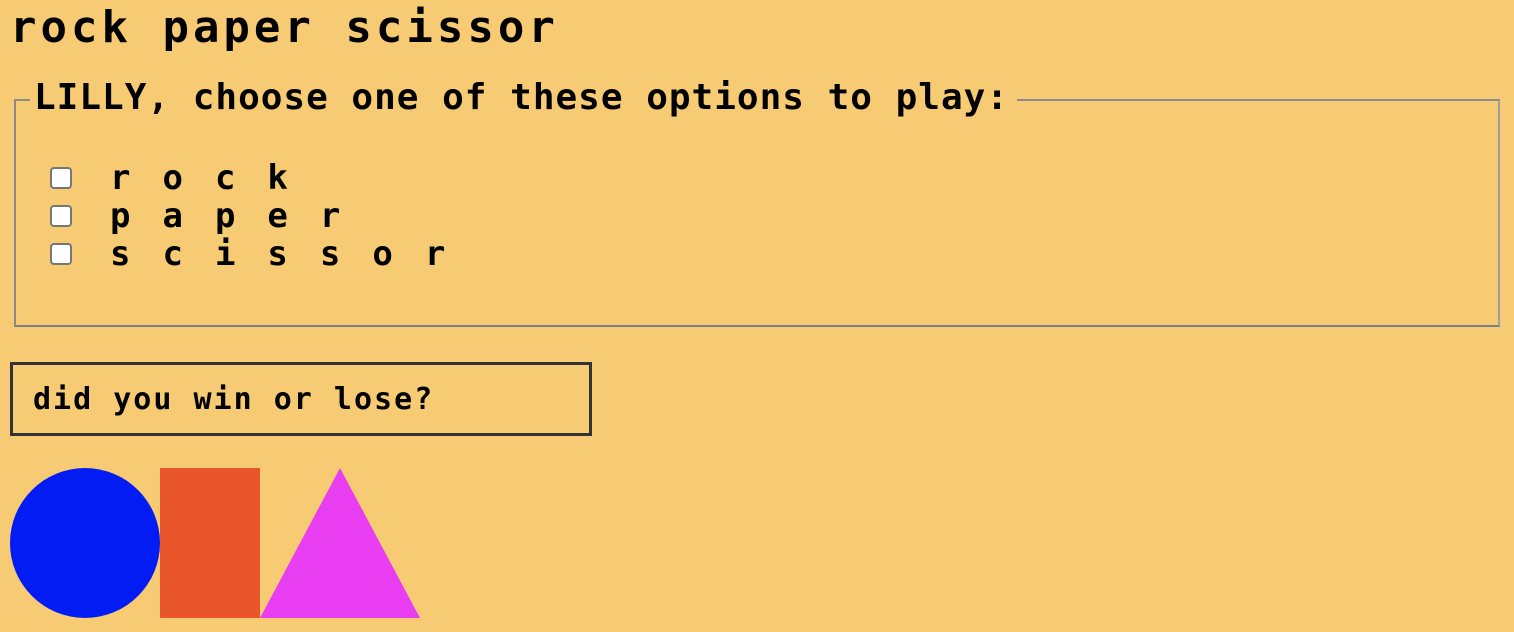 The width and height of the screenshot is (1514, 632). Describe the element at coordinates (210, 543) in the screenshot. I see `paper-rectangle-shape` at that location.